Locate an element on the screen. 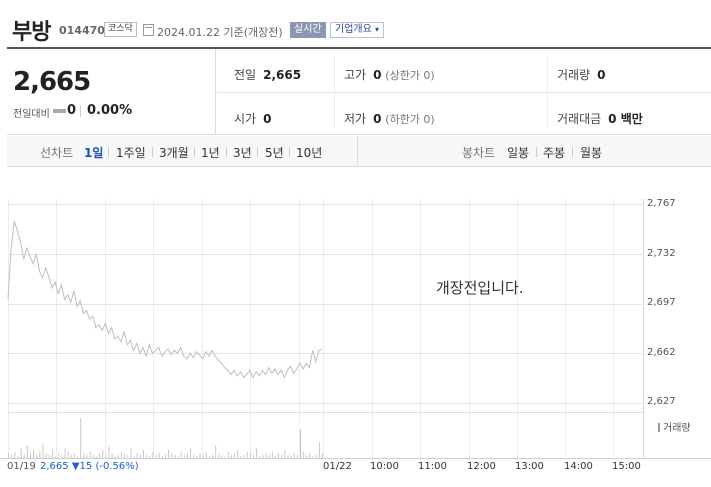  x-tick-label: 11:00 is located at coordinates (432, 466).